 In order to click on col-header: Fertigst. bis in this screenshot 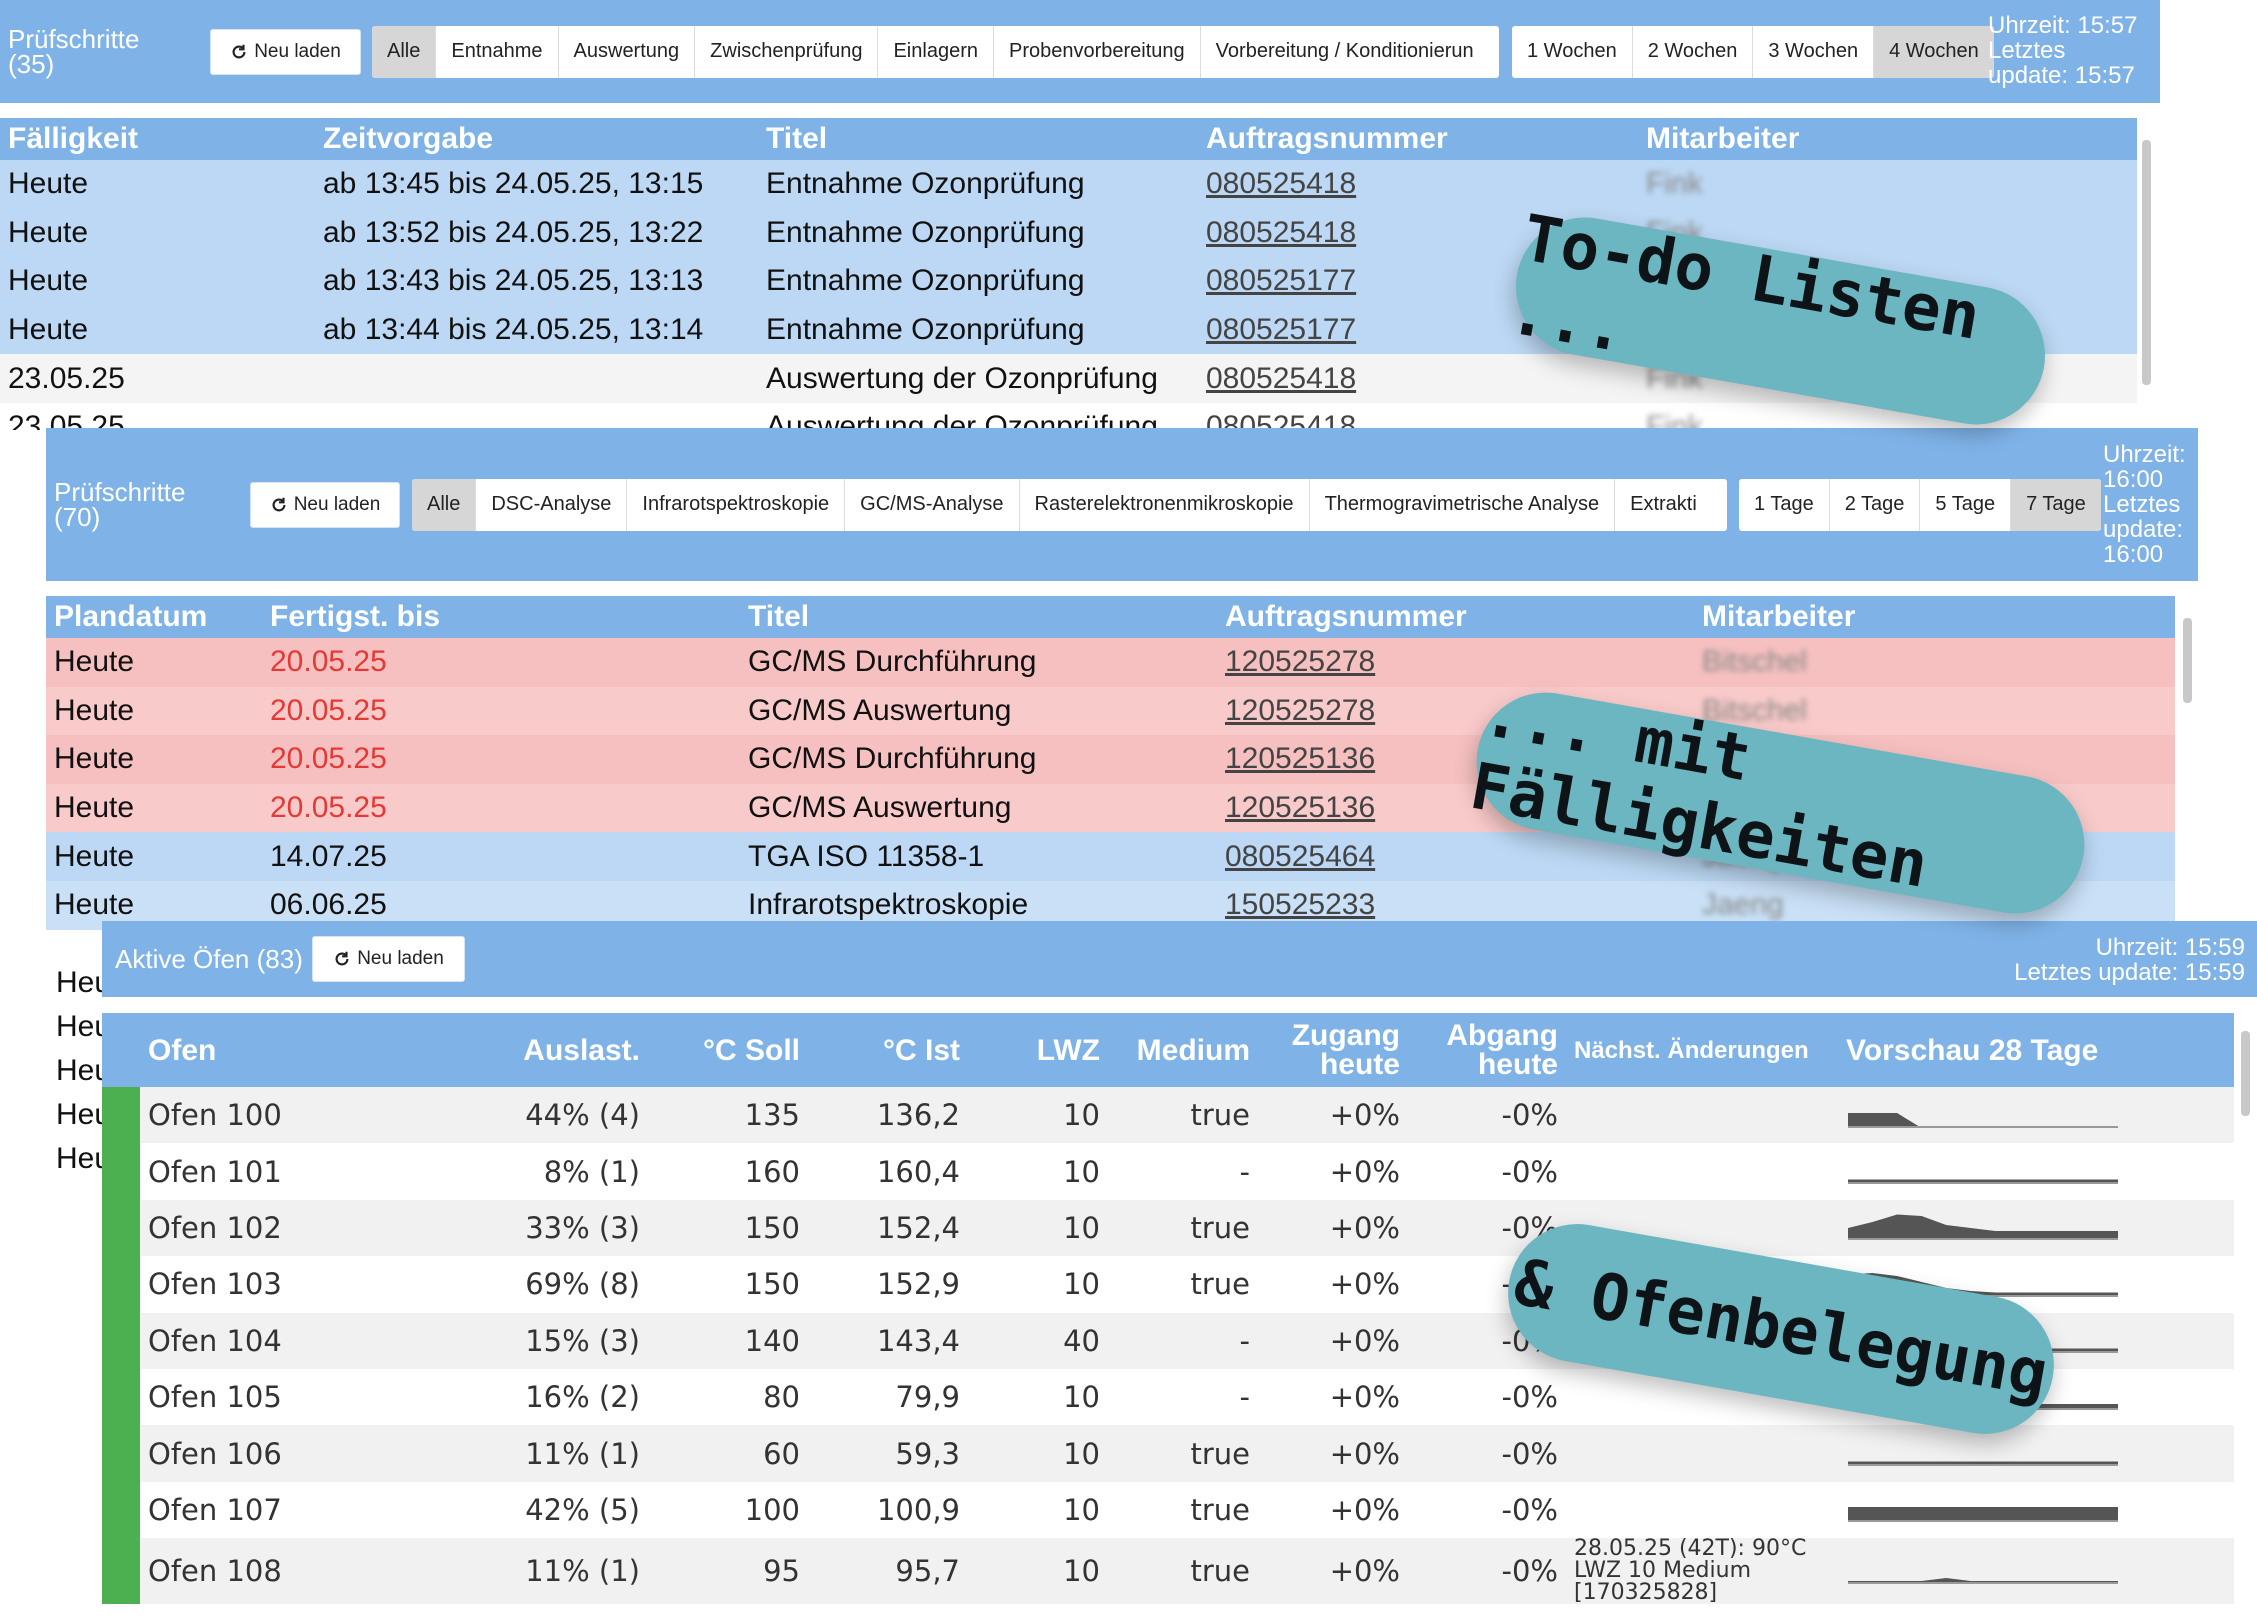, I will do `click(501, 617)`.